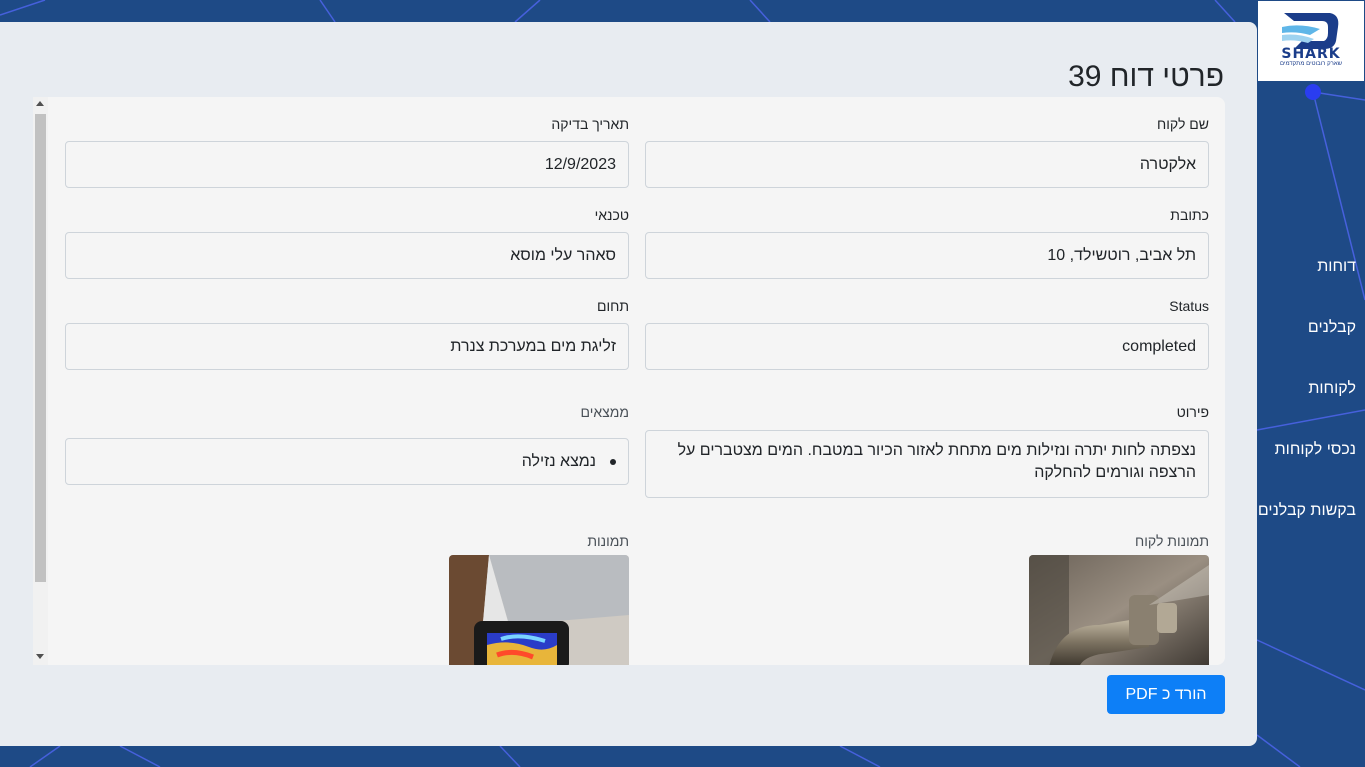  I want to click on inspection-photo-thumbnail, so click(539, 610).